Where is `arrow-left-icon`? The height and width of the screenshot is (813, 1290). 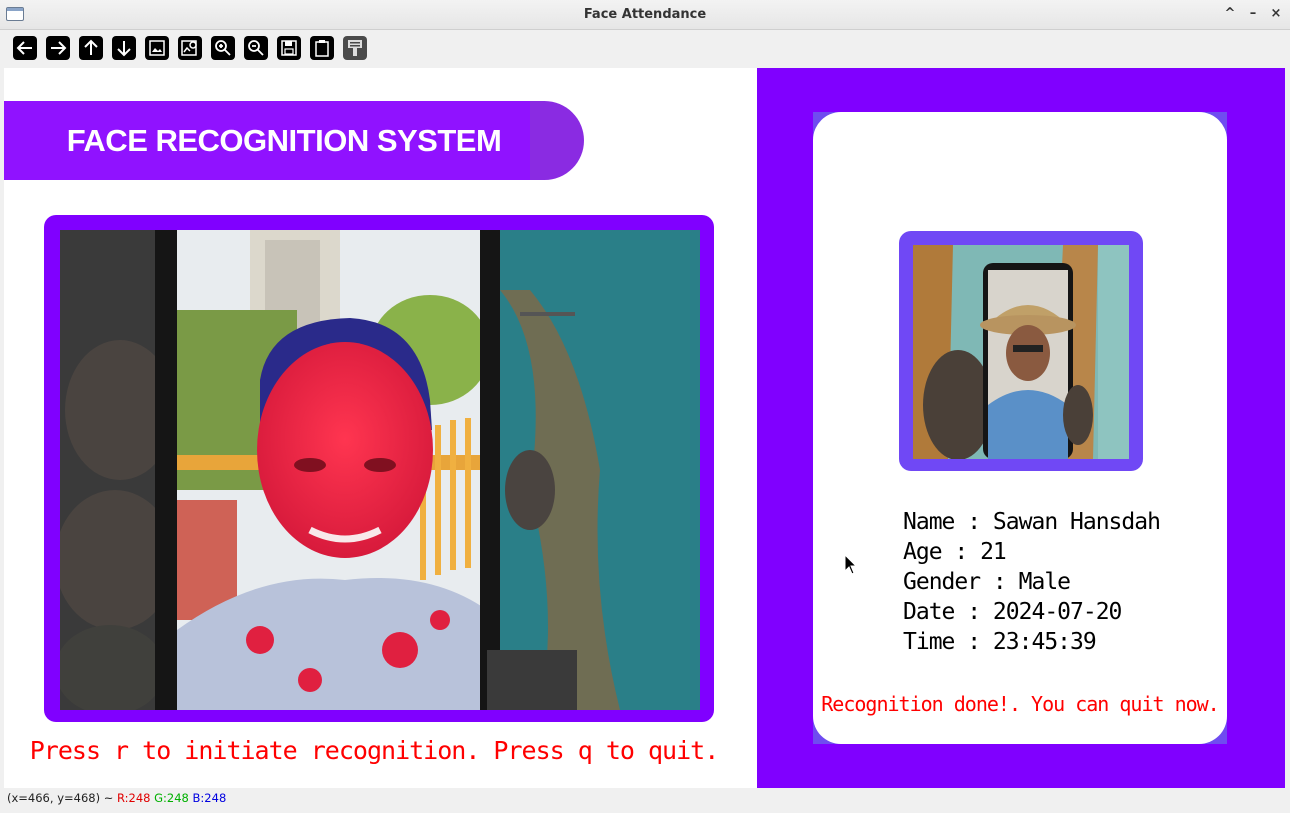 arrow-left-icon is located at coordinates (24, 48).